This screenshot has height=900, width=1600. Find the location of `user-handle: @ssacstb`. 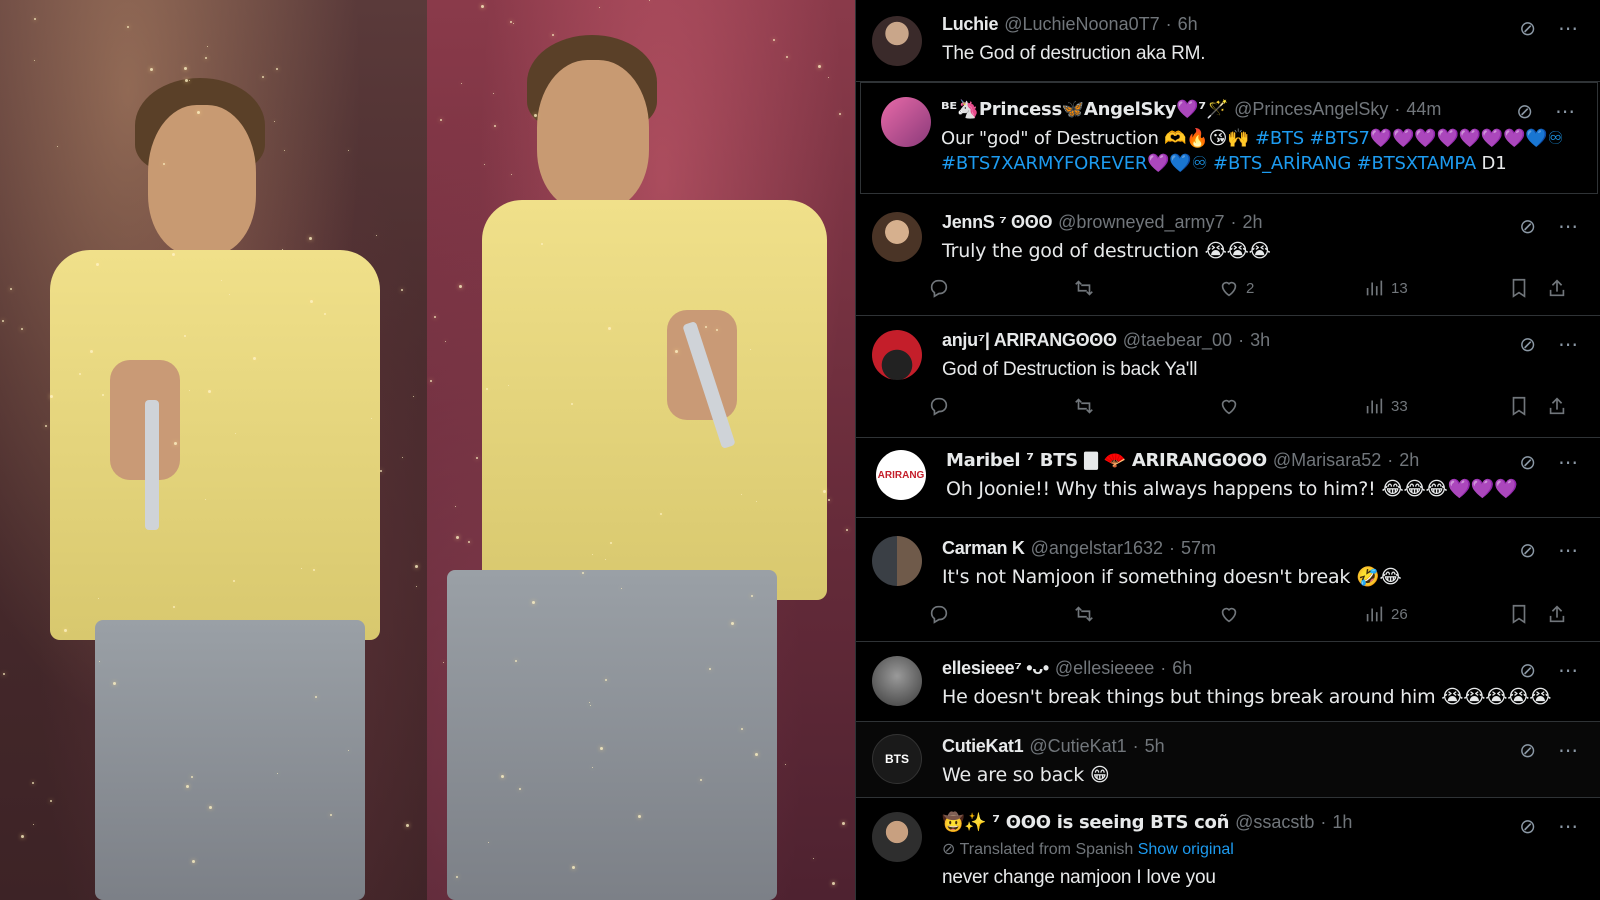

user-handle: @ssacstb is located at coordinates (1274, 822).